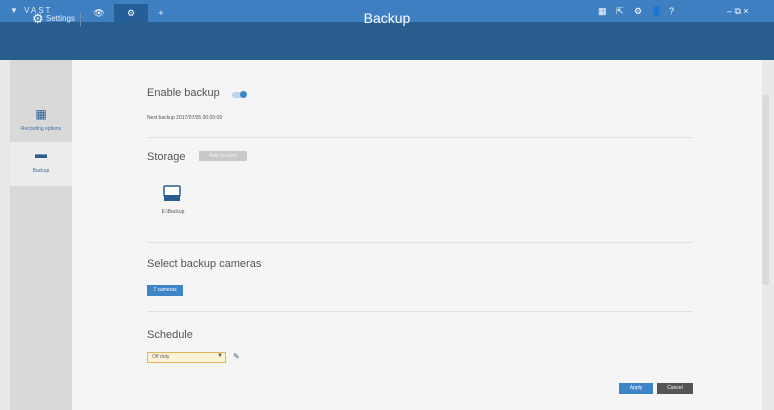  What do you see at coordinates (220, 356) in the screenshot?
I see `chevron-down-icon: ▼` at bounding box center [220, 356].